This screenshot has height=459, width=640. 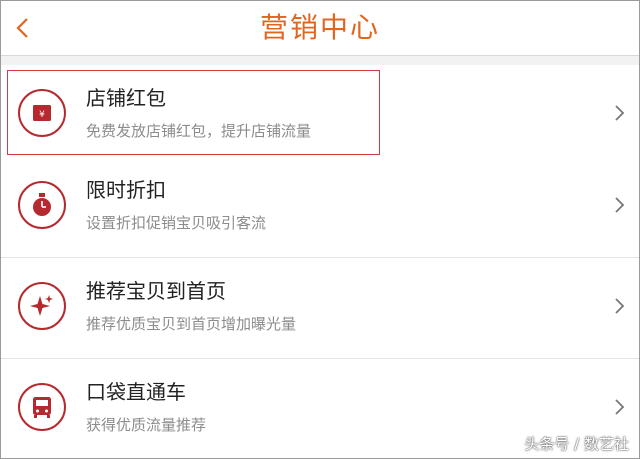 What do you see at coordinates (126, 98) in the screenshot?
I see `item-title: 店铺红包` at bounding box center [126, 98].